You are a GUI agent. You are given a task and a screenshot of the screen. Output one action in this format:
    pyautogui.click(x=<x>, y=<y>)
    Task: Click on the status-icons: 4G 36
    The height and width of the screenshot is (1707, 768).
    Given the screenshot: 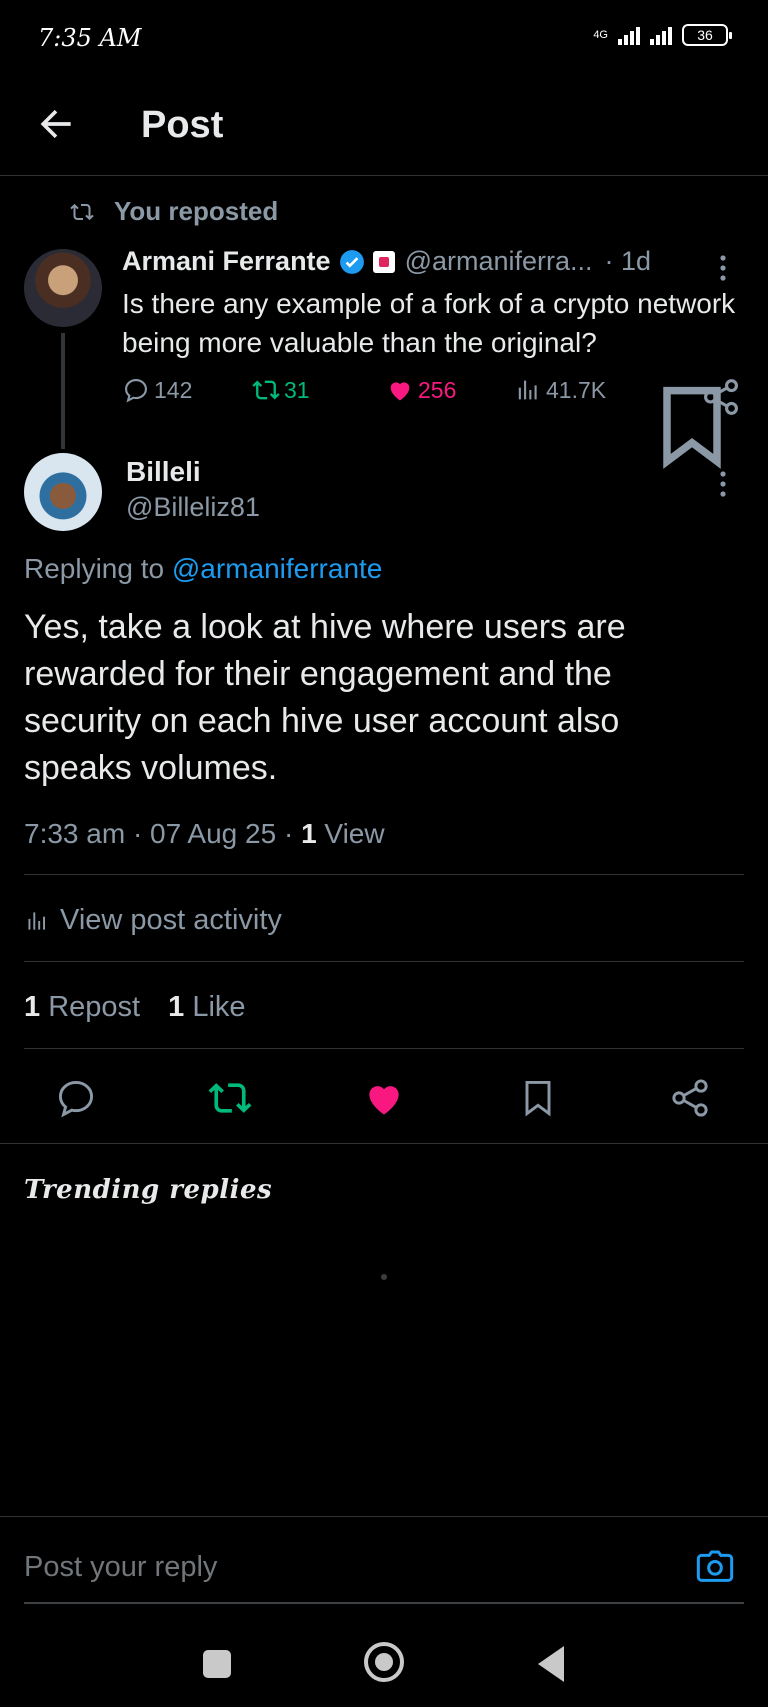 What is the action you would take?
    pyautogui.click(x=662, y=35)
    